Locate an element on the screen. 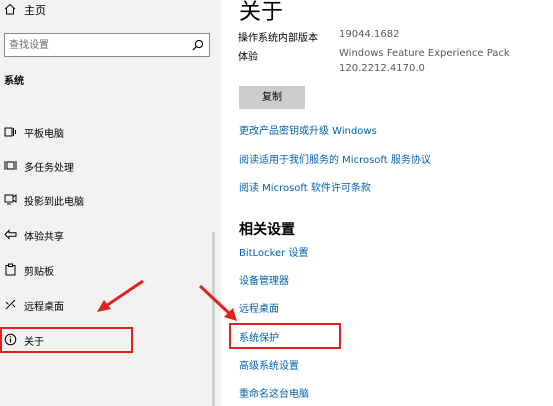 Image resolution: width=553 pixels, height=406 pixels. change-product-key-link: 更改产品密钥或升级 Windows is located at coordinates (308, 129).